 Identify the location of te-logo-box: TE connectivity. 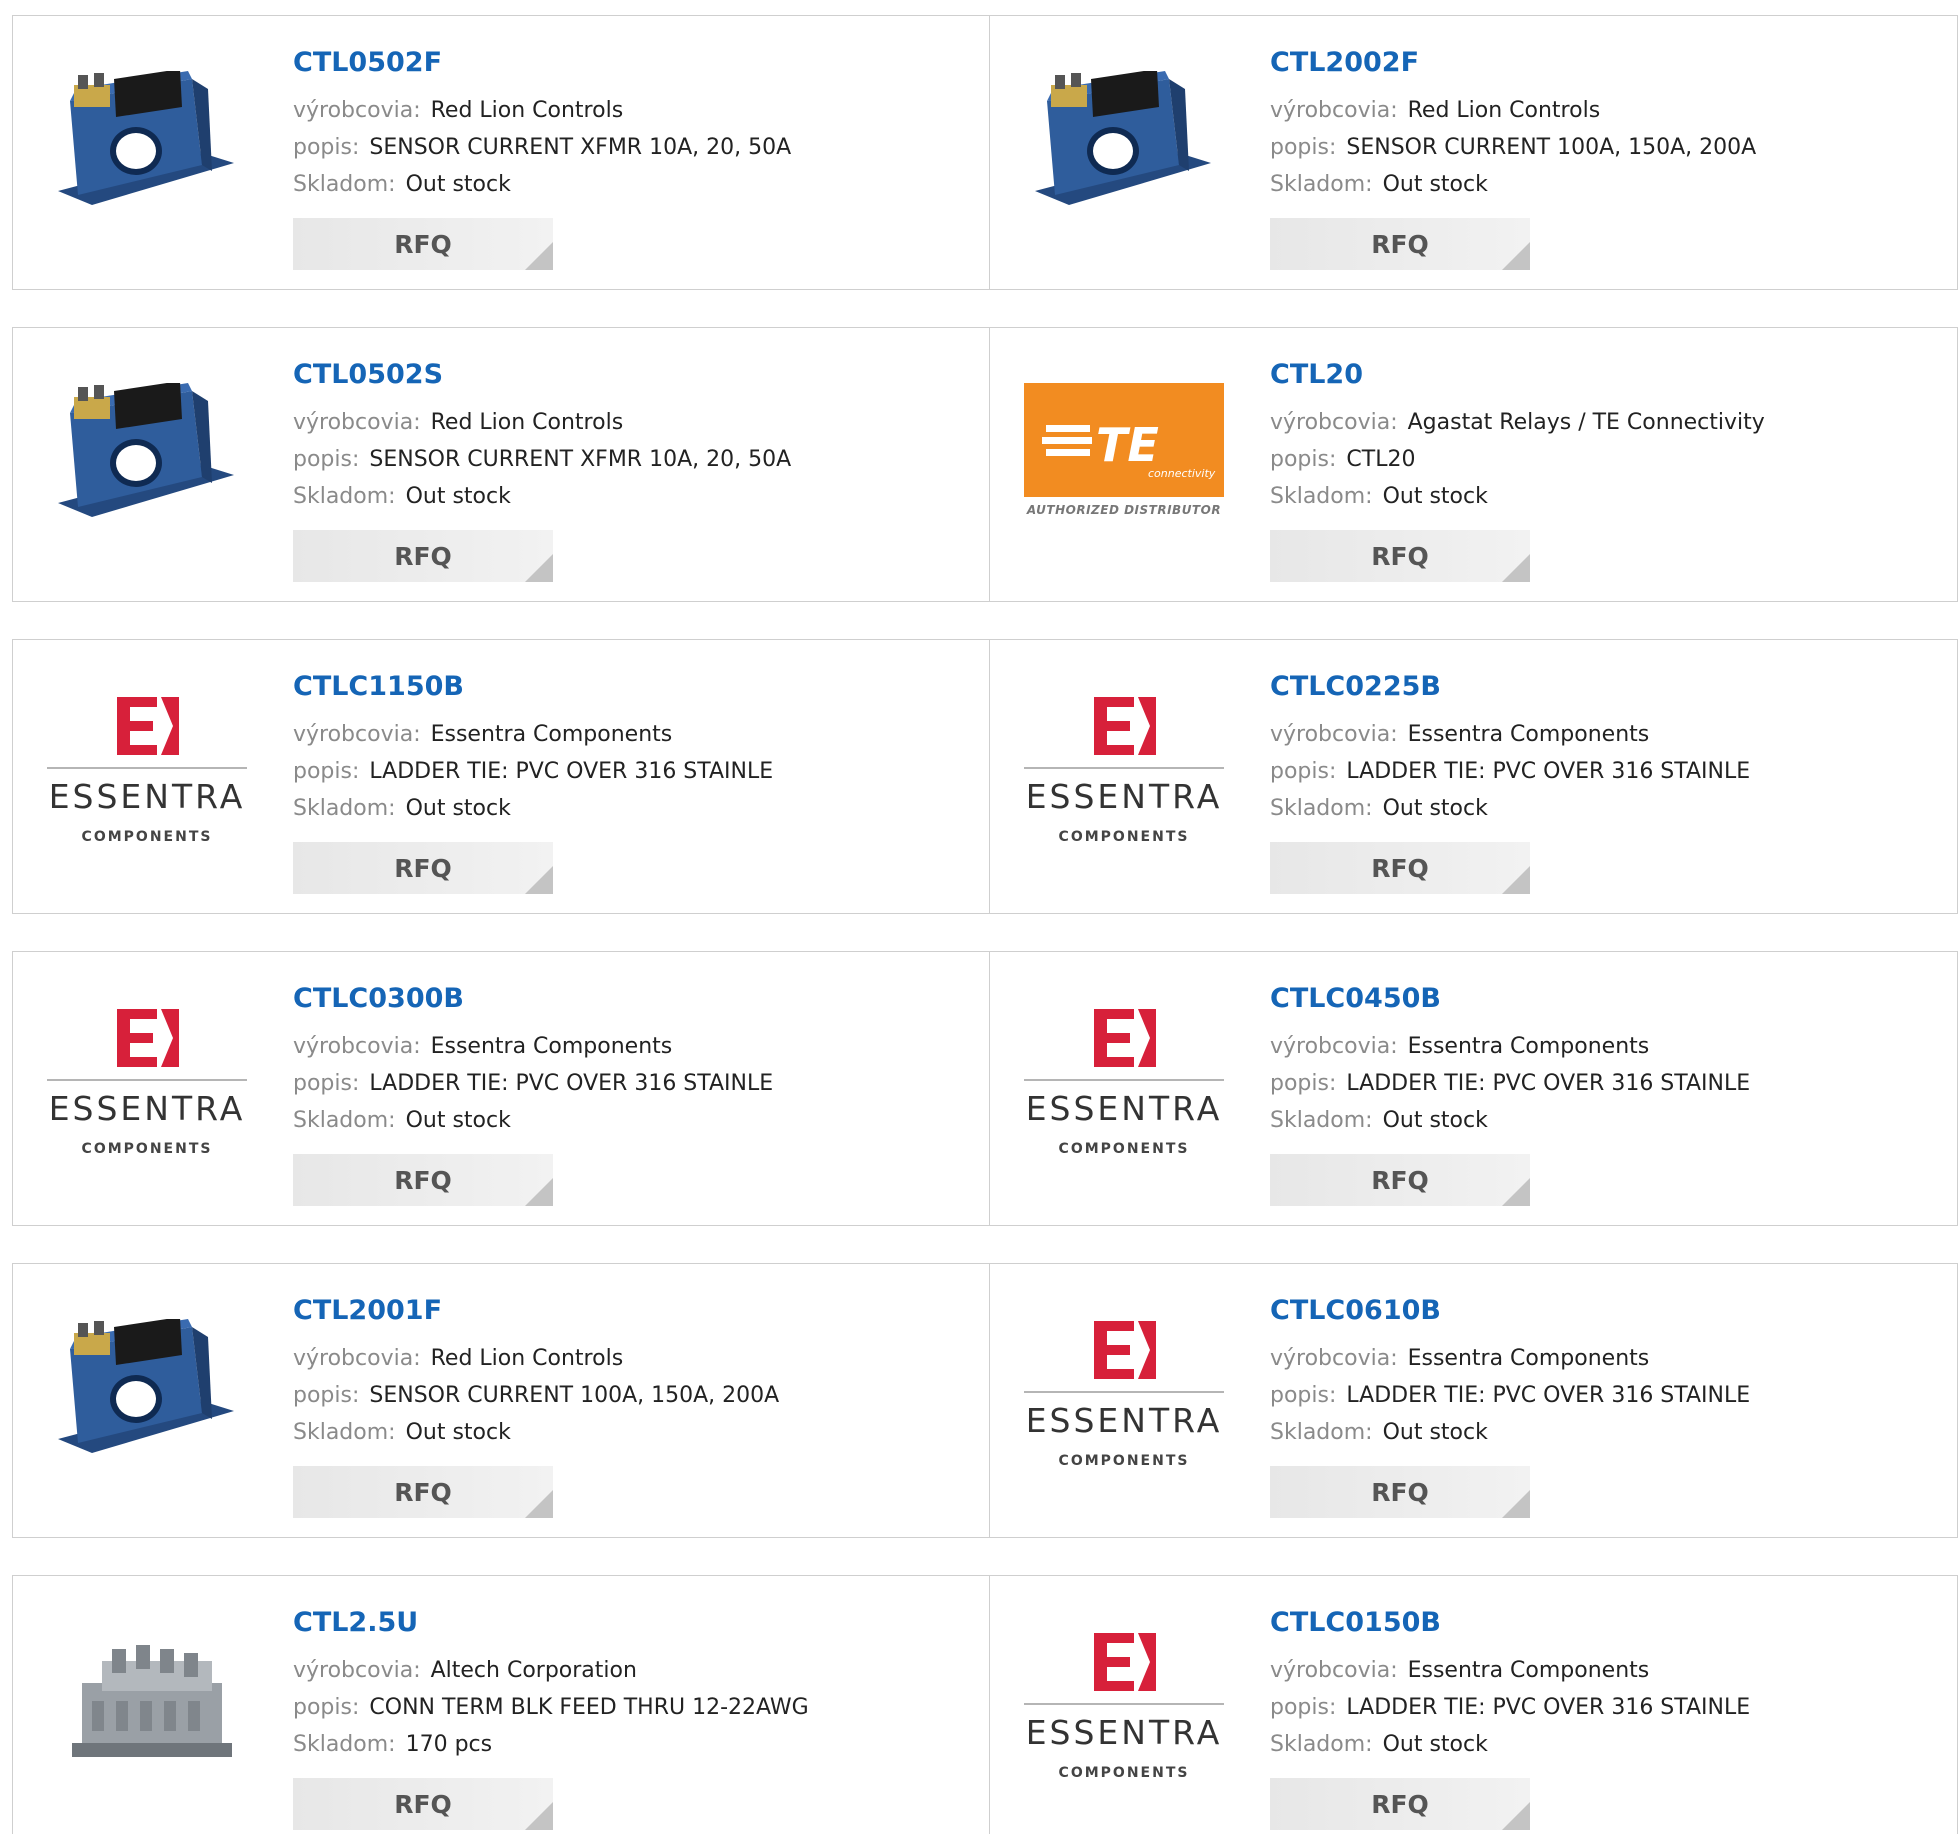
(1124, 440).